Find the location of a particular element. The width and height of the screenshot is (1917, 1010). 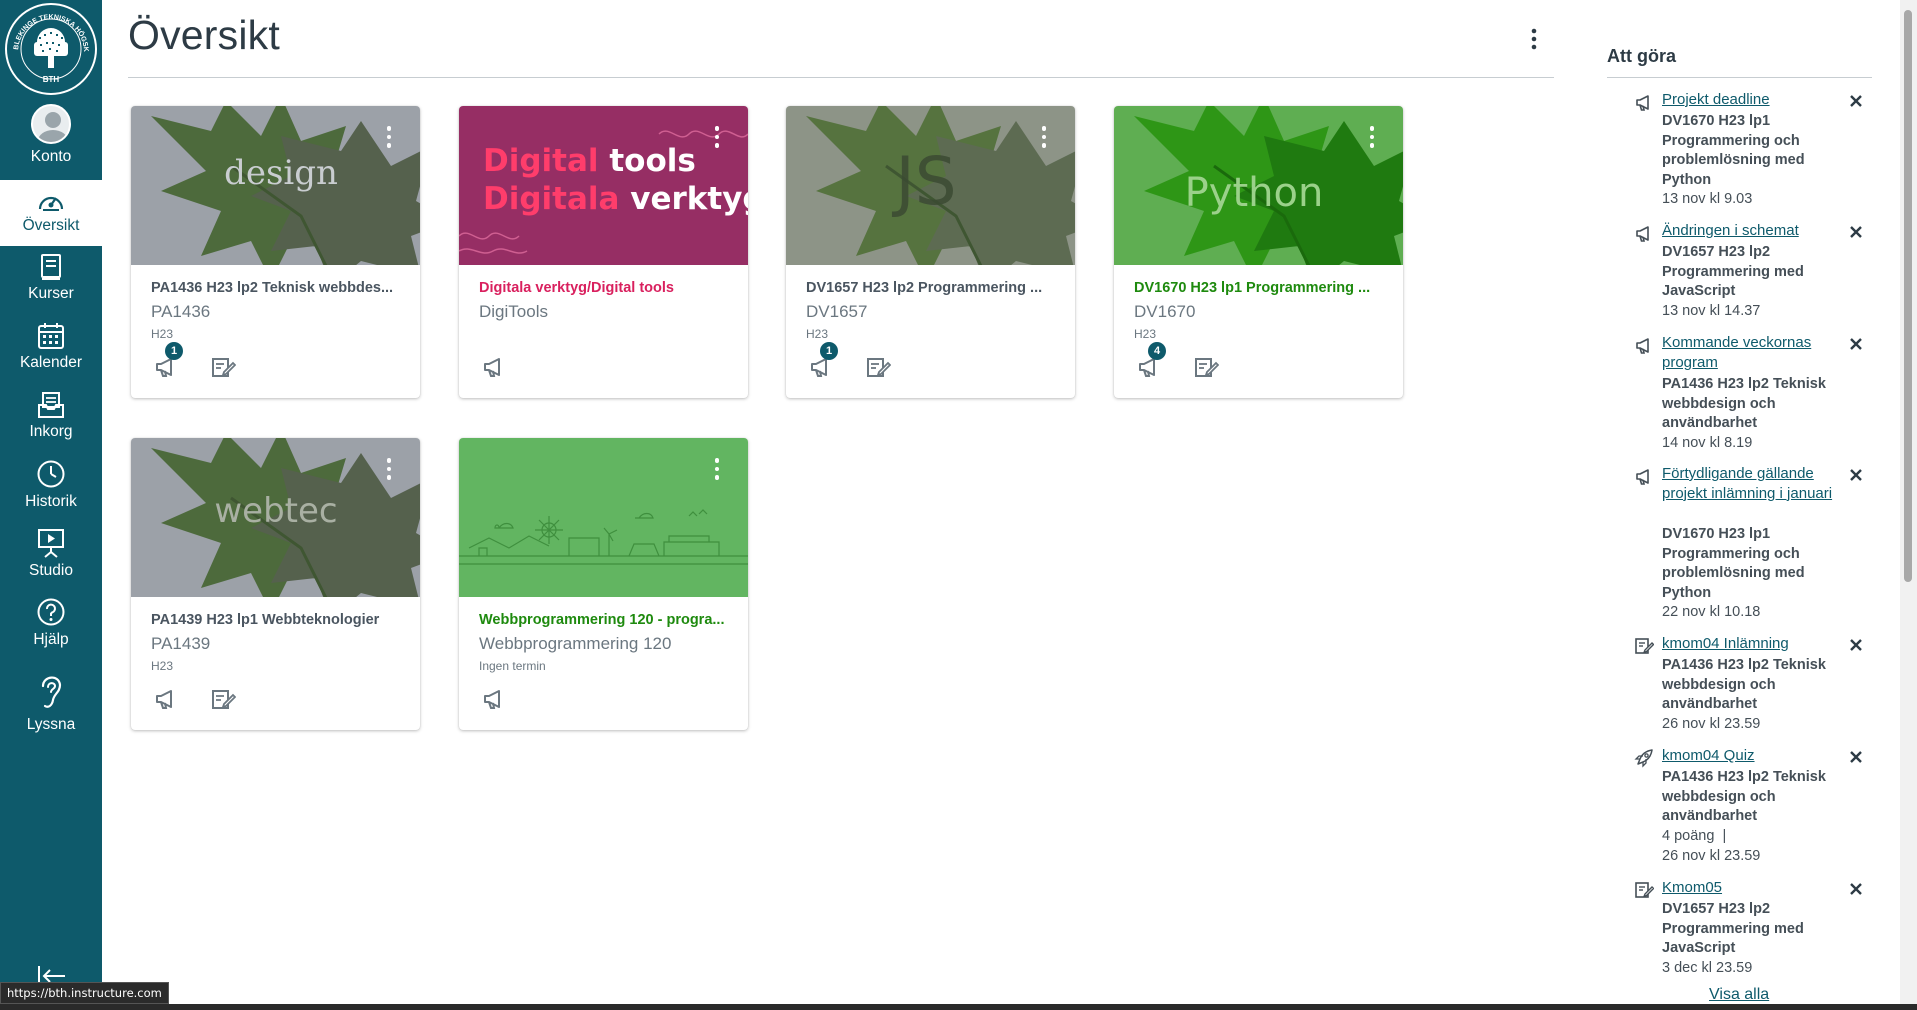

leaf-hero-image: webtec is located at coordinates (275, 517).